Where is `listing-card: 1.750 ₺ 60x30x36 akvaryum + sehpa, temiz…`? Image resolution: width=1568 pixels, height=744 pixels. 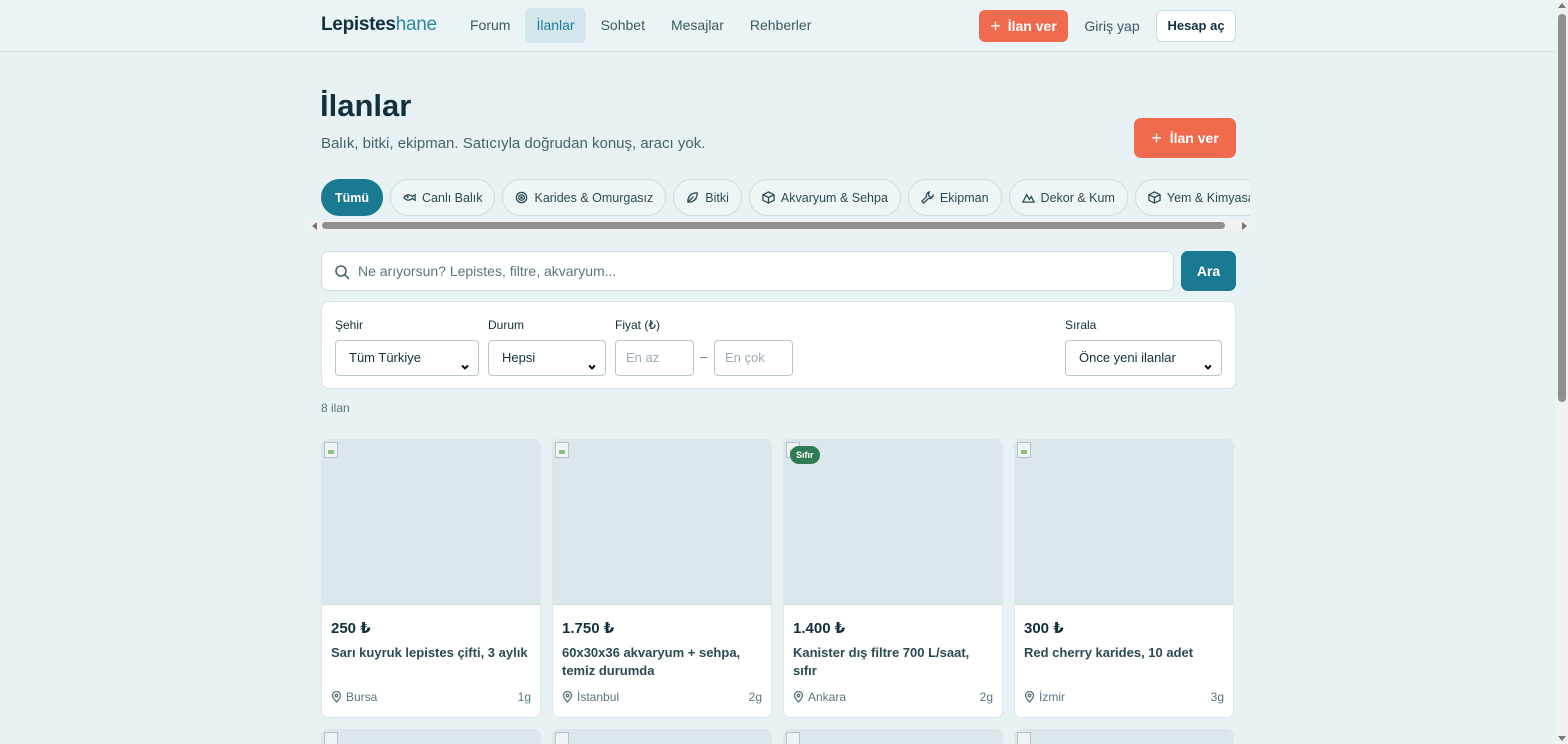
listing-card: 1.750 ₺ 60x30x36 akvaryum + sehpa, temiz… is located at coordinates (662, 578).